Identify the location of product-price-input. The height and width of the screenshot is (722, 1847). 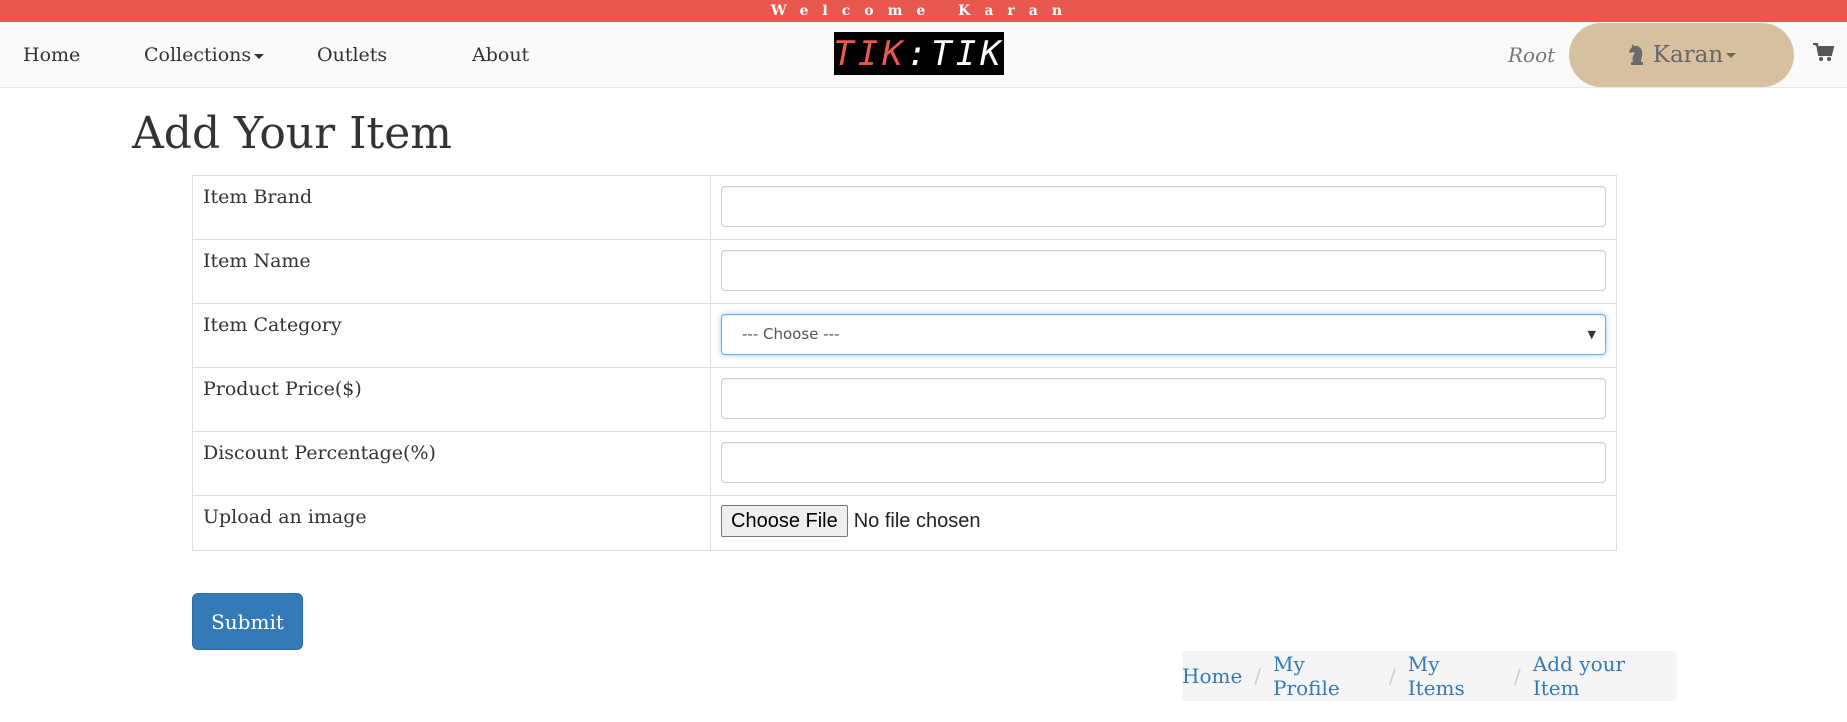
(1163, 398).